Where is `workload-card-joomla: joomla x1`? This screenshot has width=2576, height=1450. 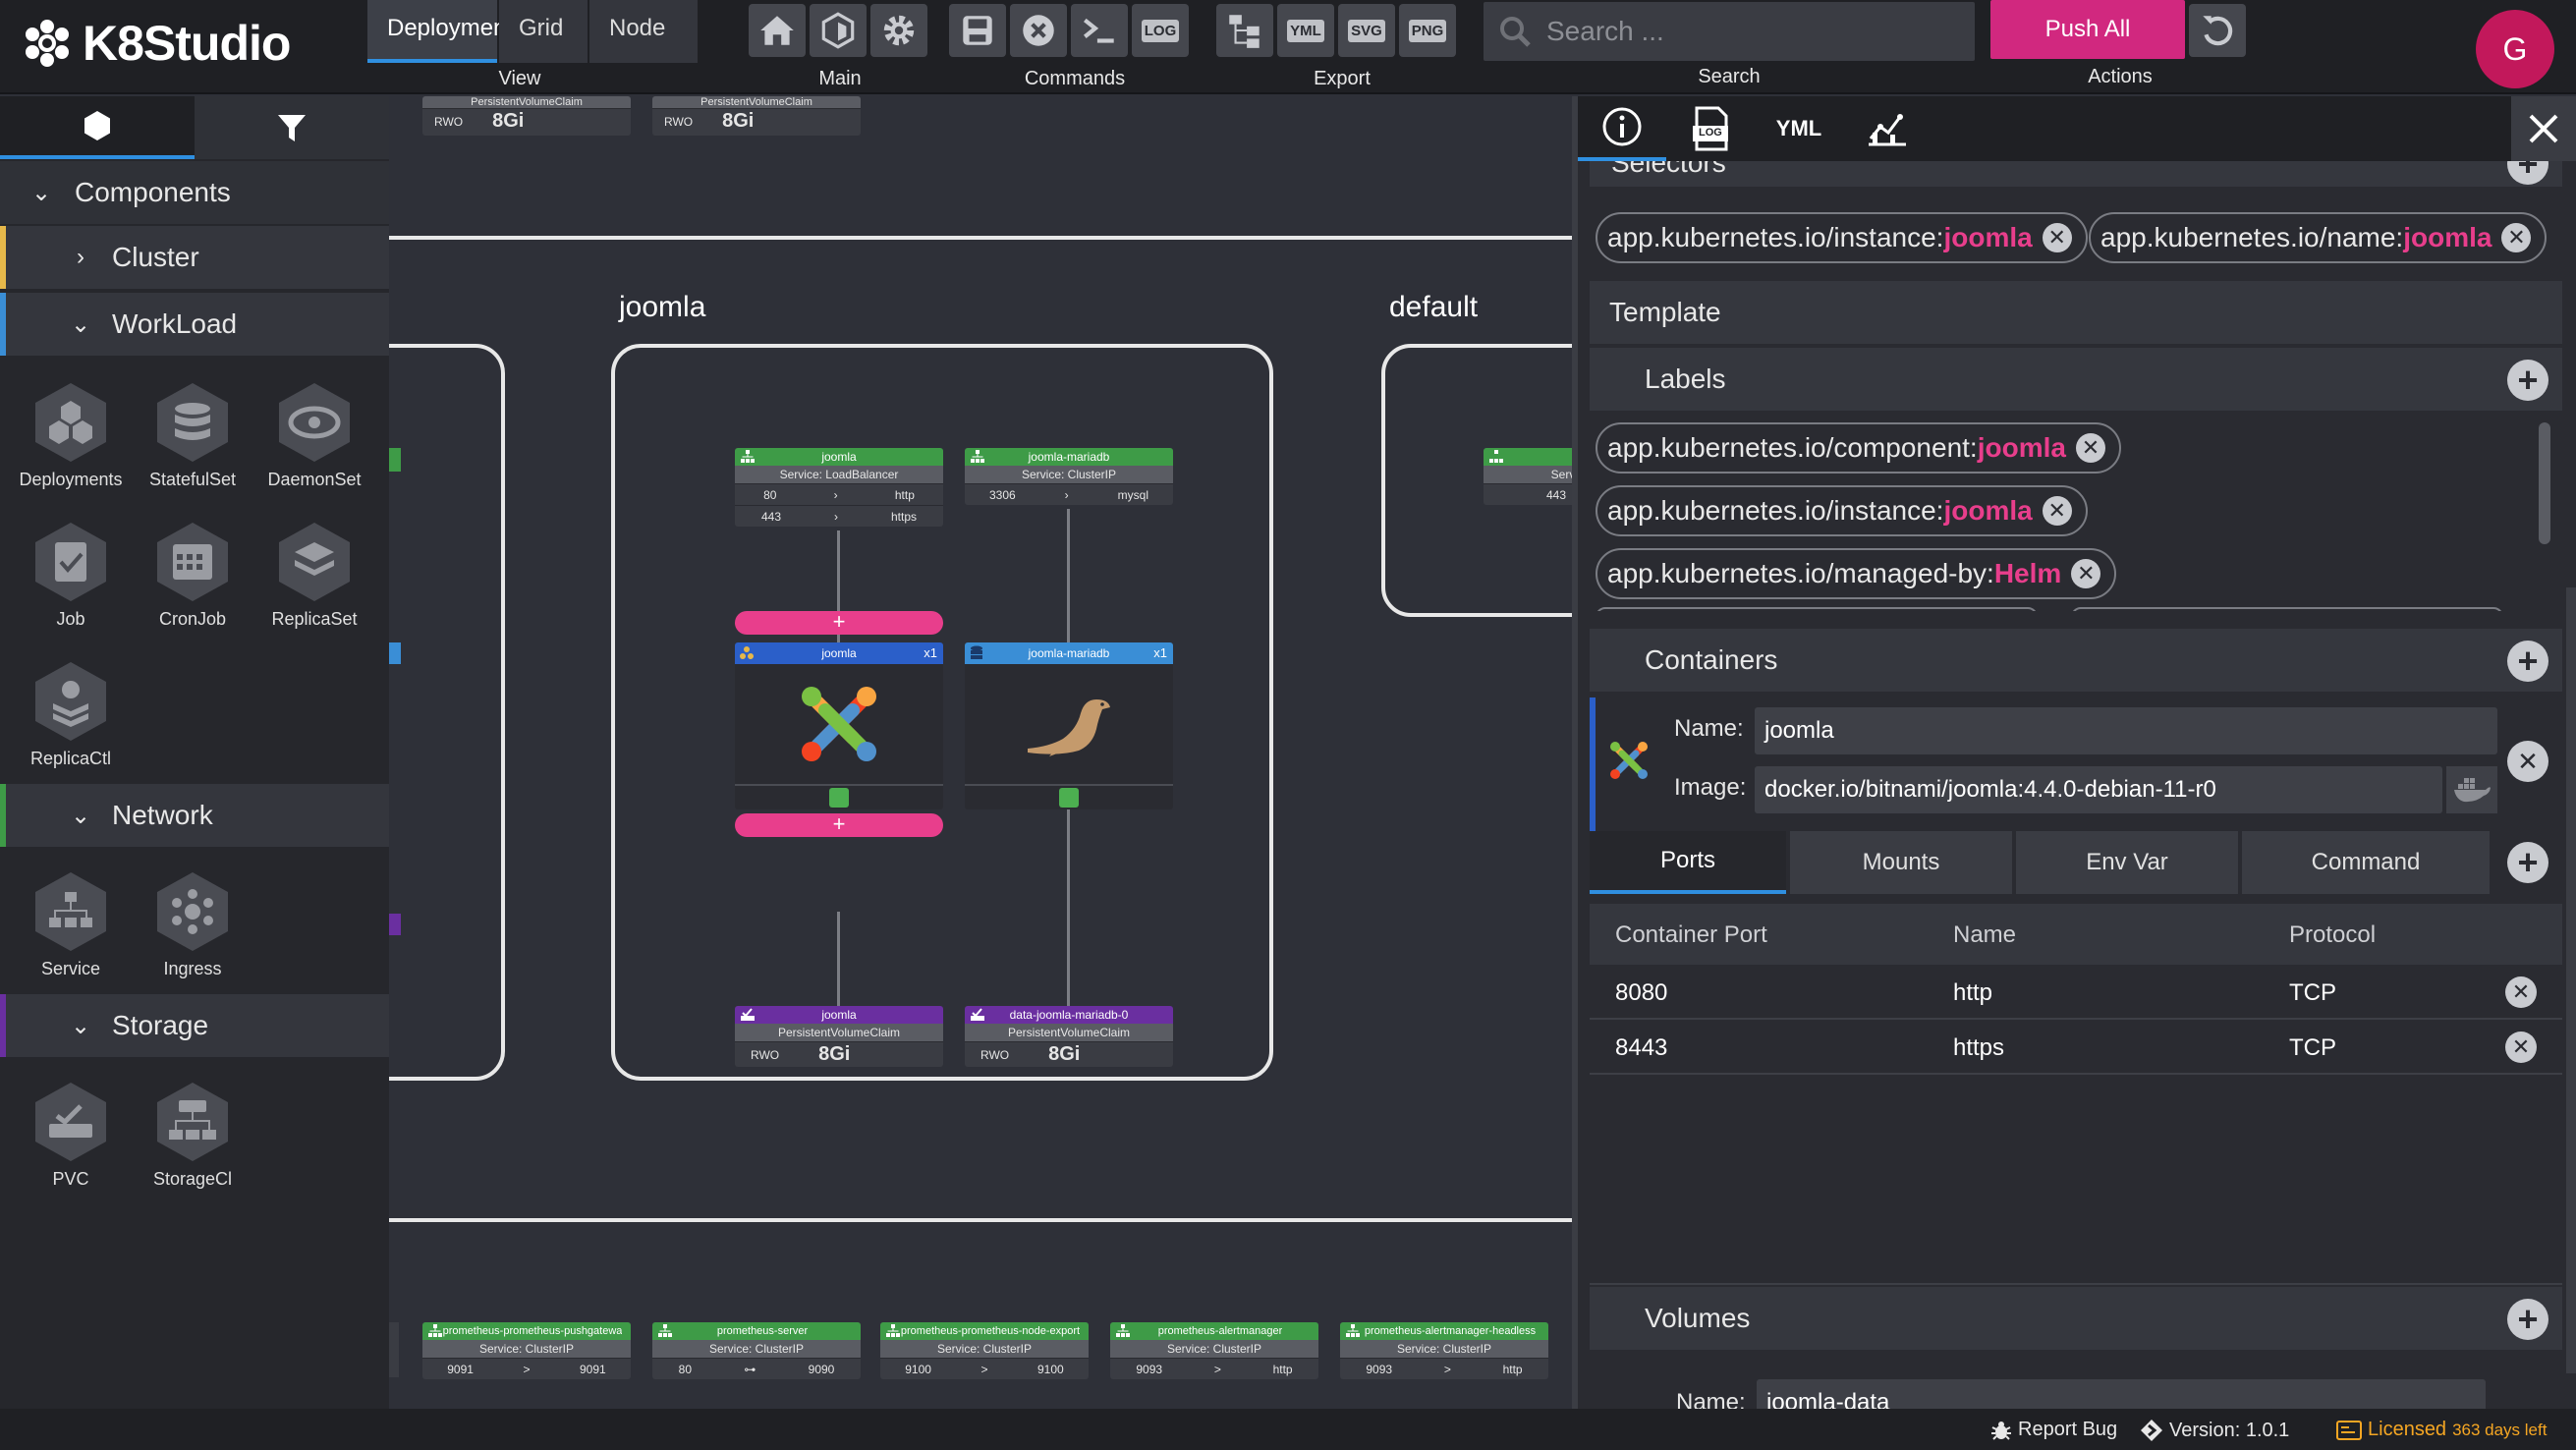
workload-card-joomla: joomla x1 is located at coordinates (839, 725).